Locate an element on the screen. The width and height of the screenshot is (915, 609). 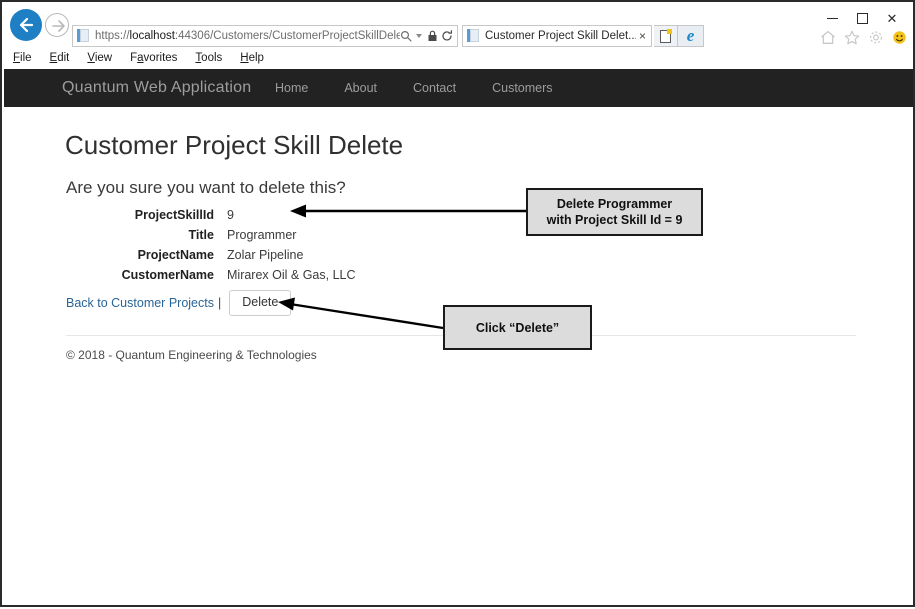
detail-row-customername: CustomerName Mirarex Oil & Gas, LLC is located at coordinates (231, 275).